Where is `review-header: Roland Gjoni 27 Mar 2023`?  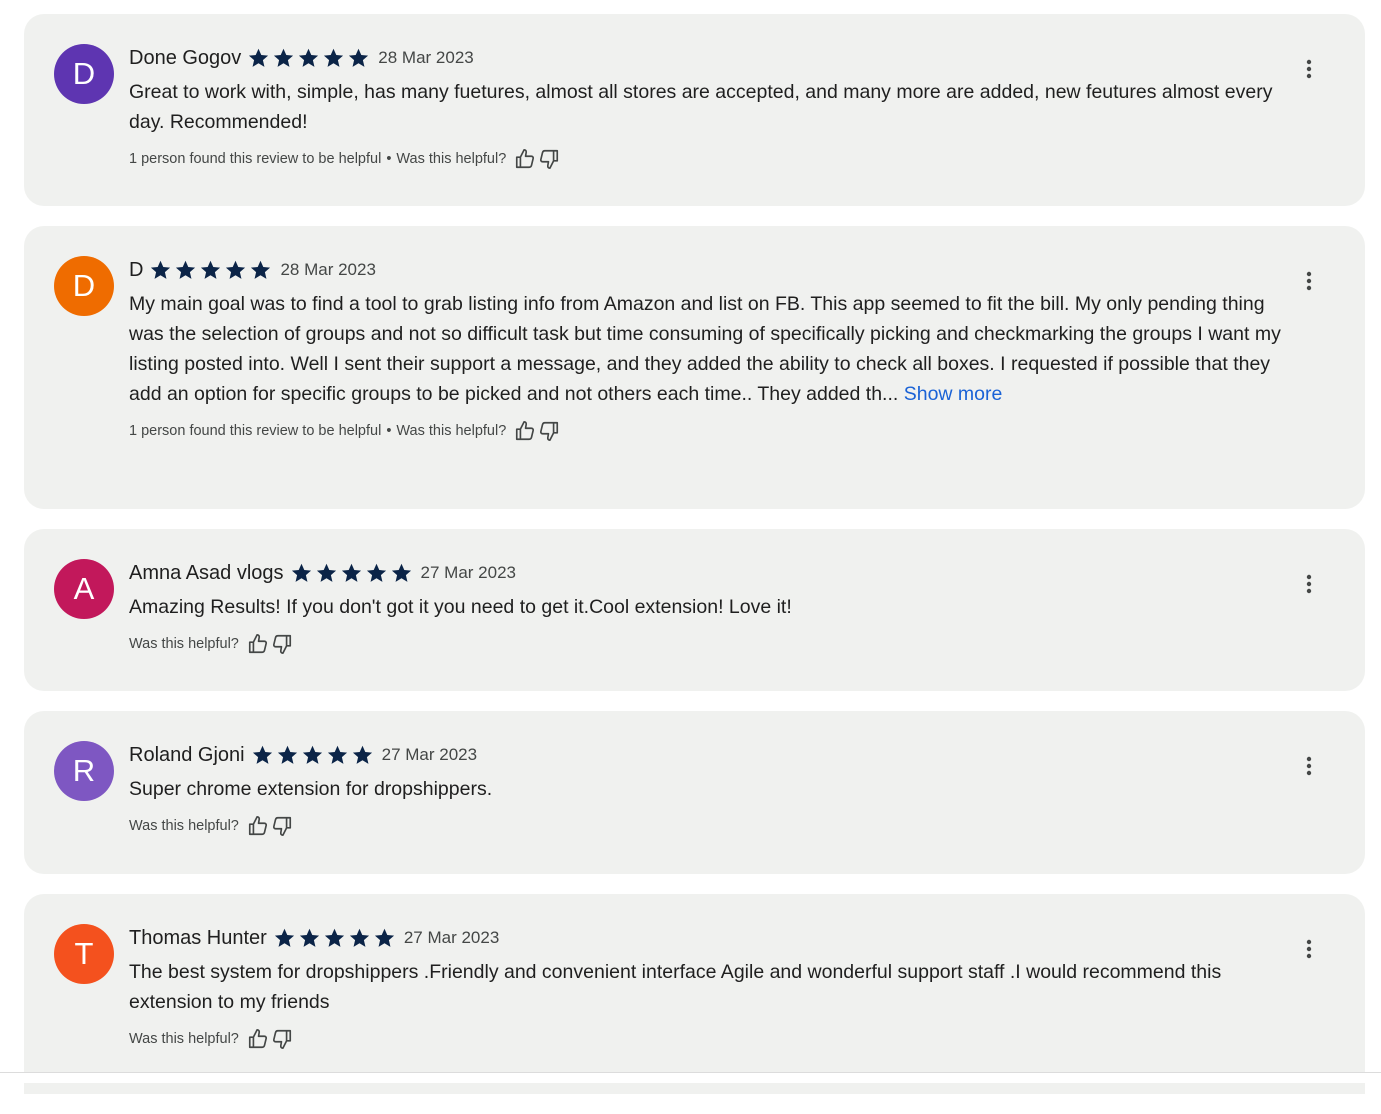 review-header: Roland Gjoni 27 Mar 2023 is located at coordinates (707, 755).